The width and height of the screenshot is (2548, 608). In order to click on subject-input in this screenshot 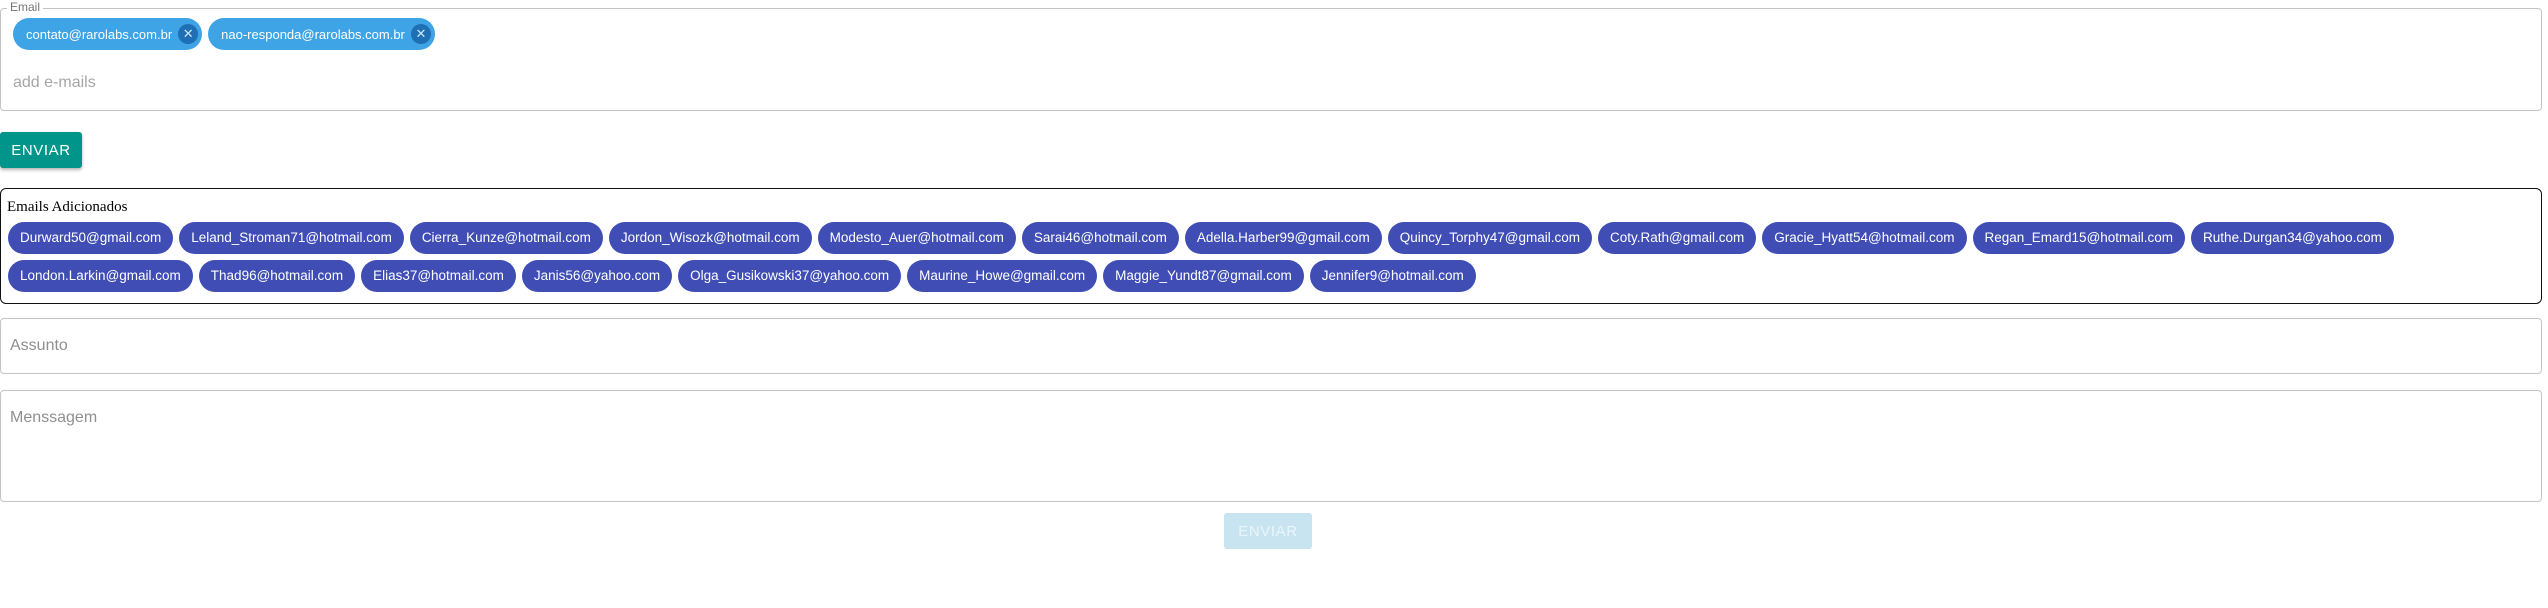, I will do `click(1271, 346)`.